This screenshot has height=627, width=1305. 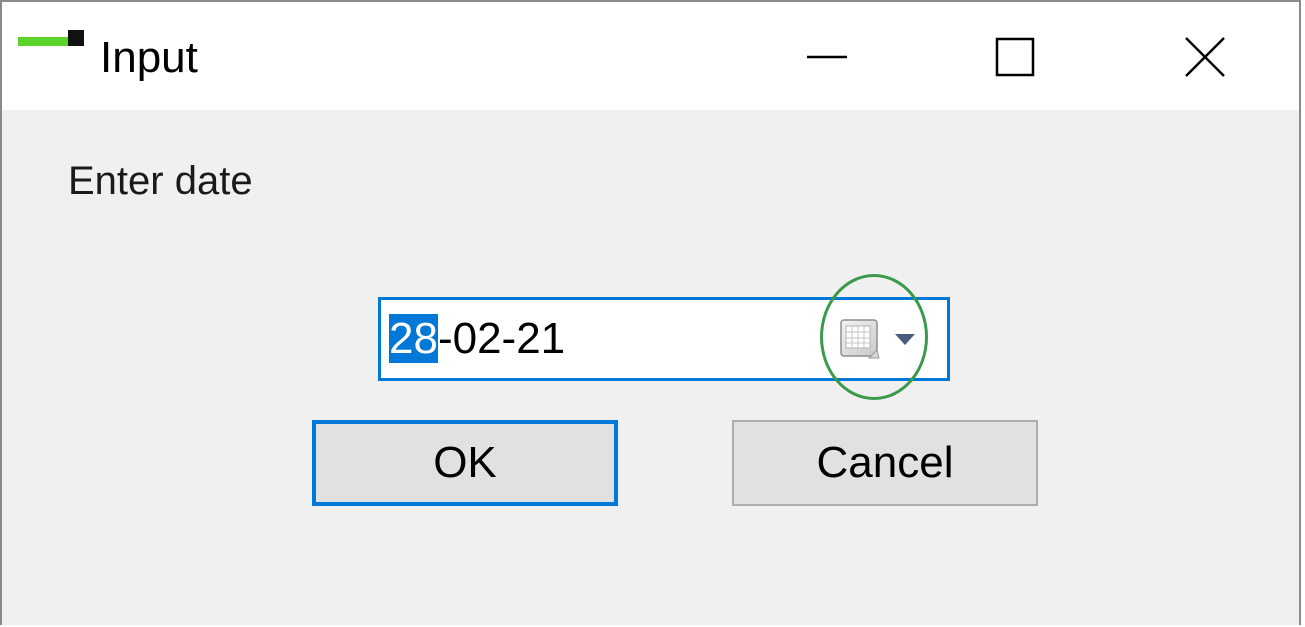 I want to click on calendar-dropdown-icon, so click(x=877, y=339).